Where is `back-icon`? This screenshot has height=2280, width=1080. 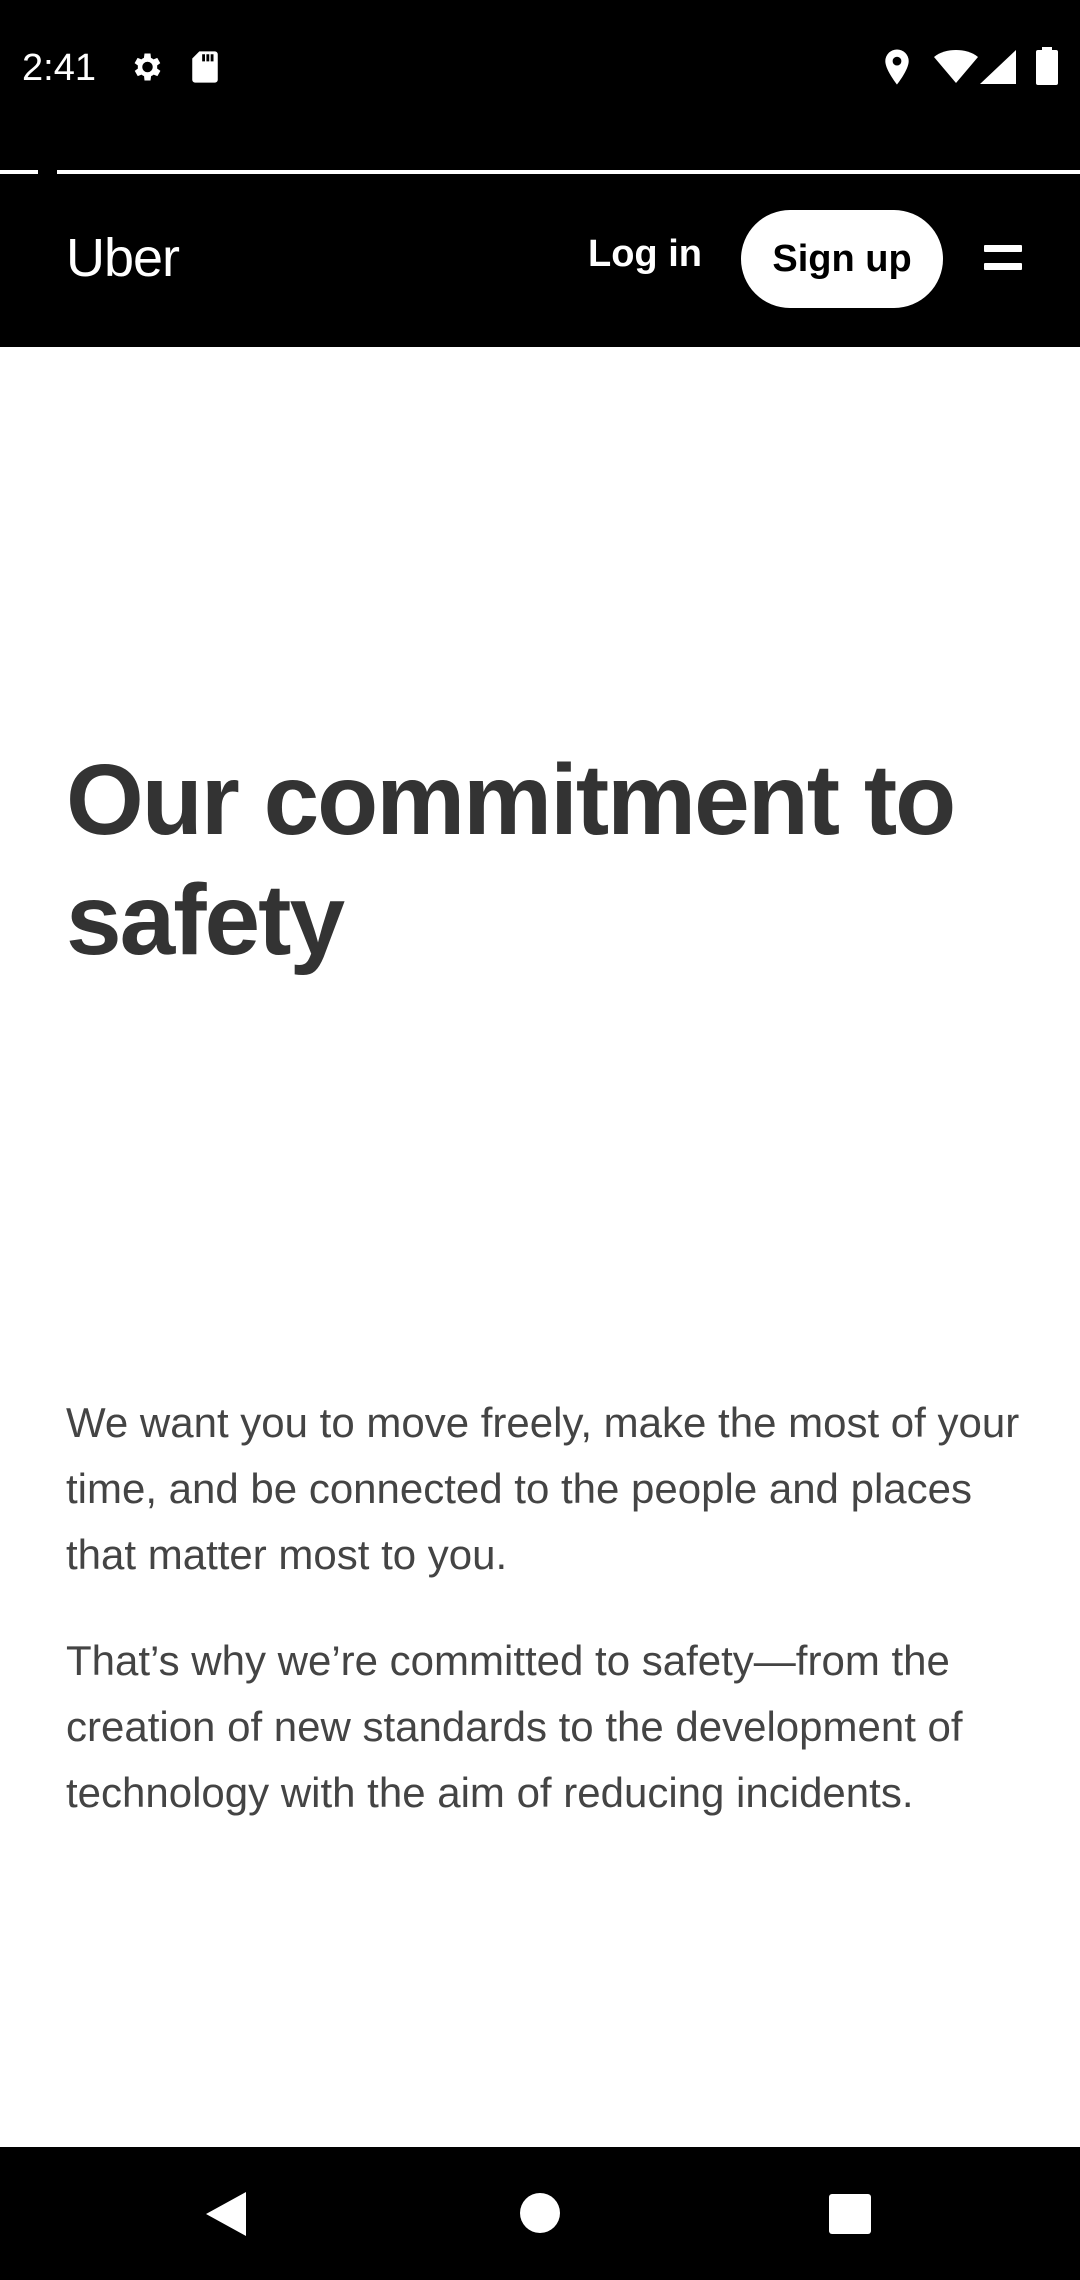 back-icon is located at coordinates (226, 2216).